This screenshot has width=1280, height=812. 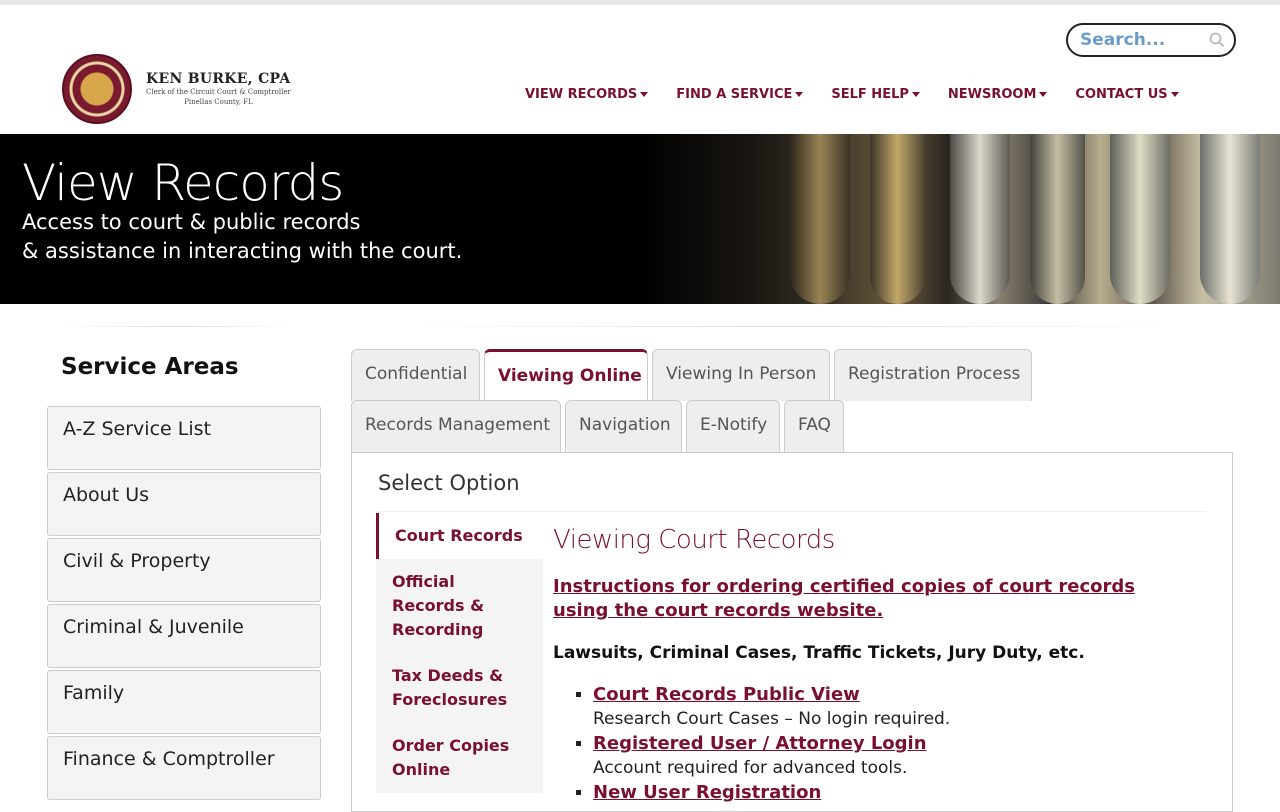 I want to click on panel-title: Select Option, so click(x=449, y=483).